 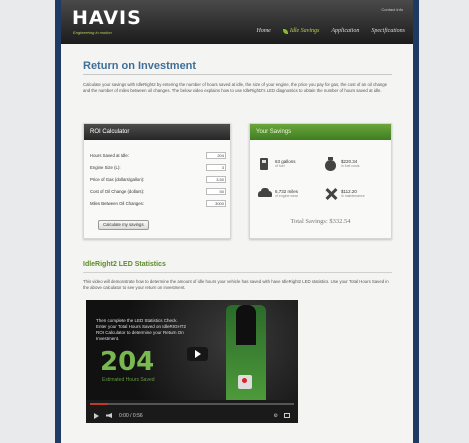 What do you see at coordinates (216, 191) in the screenshot?
I see `oil-change-cost-input: 50` at bounding box center [216, 191].